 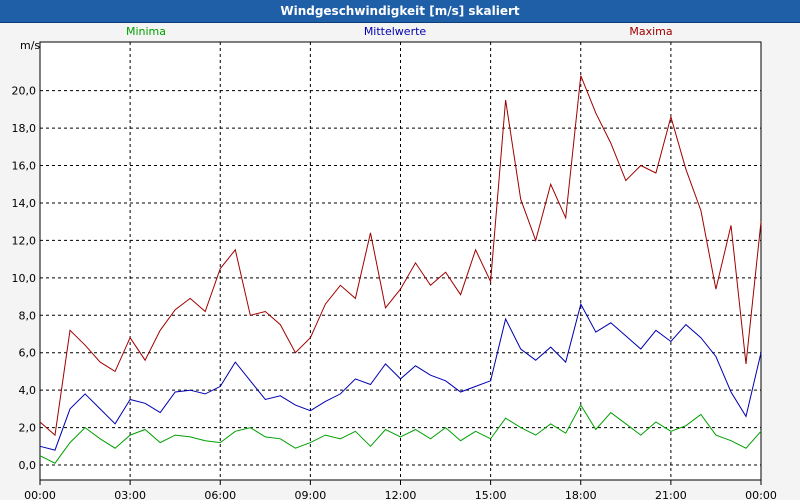 What do you see at coordinates (130, 494) in the screenshot?
I see `x-tick-time-label: 03:00` at bounding box center [130, 494].